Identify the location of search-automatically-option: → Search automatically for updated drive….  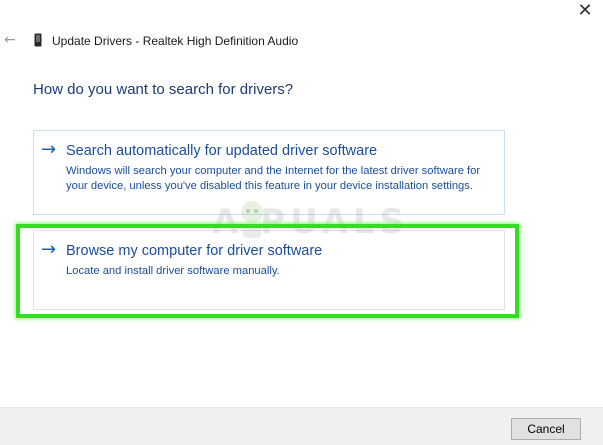
(269, 172).